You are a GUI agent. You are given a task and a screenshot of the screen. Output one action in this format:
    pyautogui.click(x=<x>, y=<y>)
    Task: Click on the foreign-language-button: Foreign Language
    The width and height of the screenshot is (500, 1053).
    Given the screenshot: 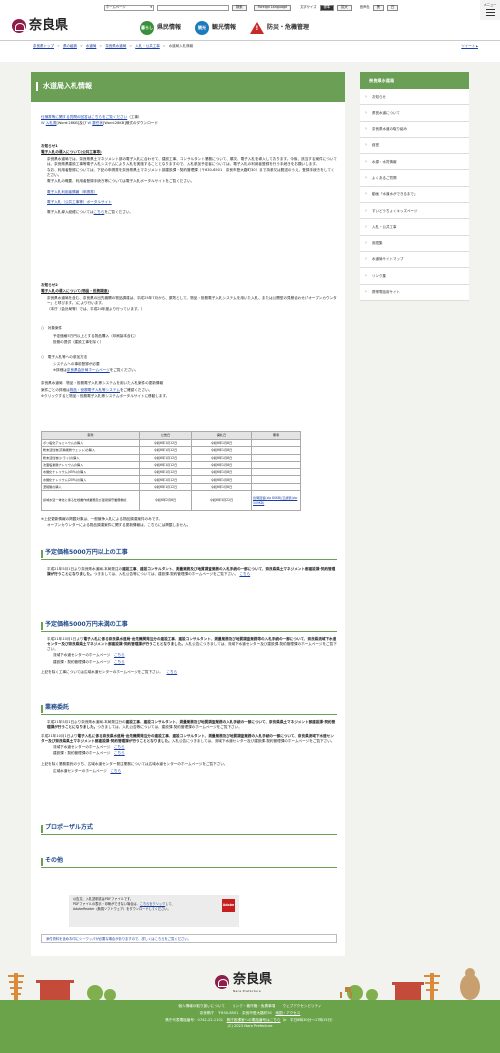 What is the action you would take?
    pyautogui.click(x=272, y=7)
    